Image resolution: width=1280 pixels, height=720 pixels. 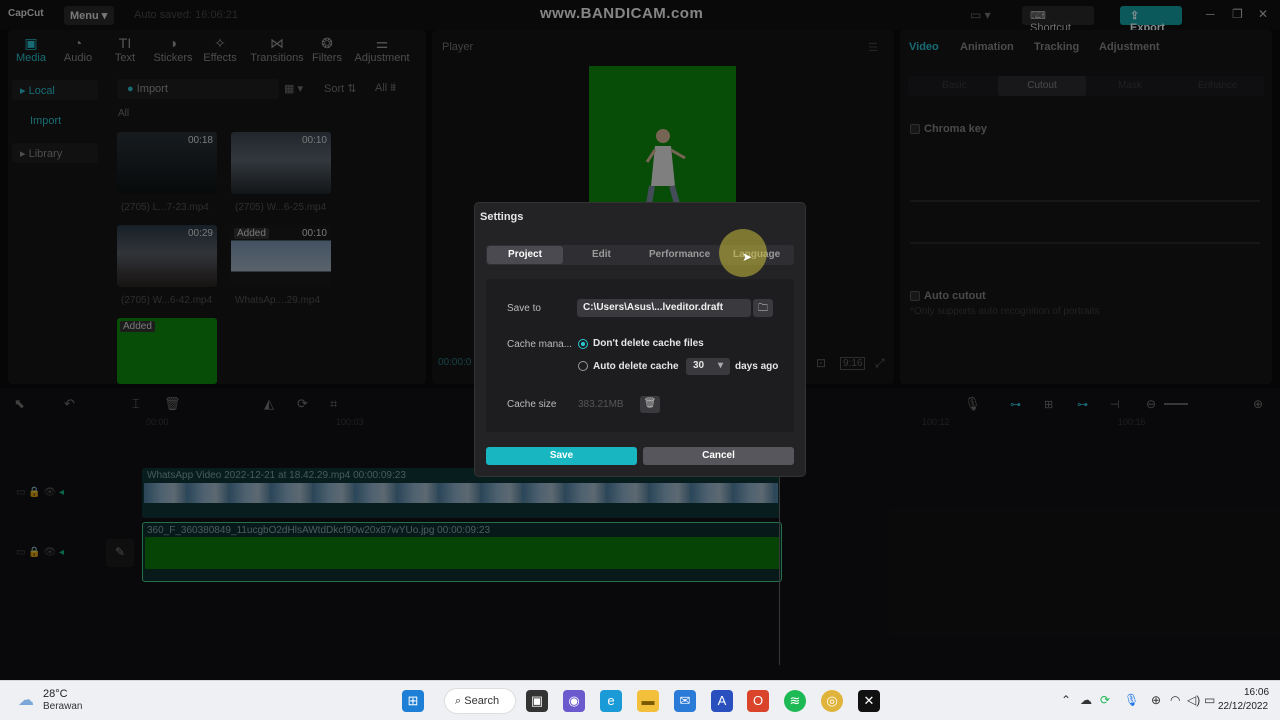 I want to click on save-to-label: Save to, so click(x=524, y=308).